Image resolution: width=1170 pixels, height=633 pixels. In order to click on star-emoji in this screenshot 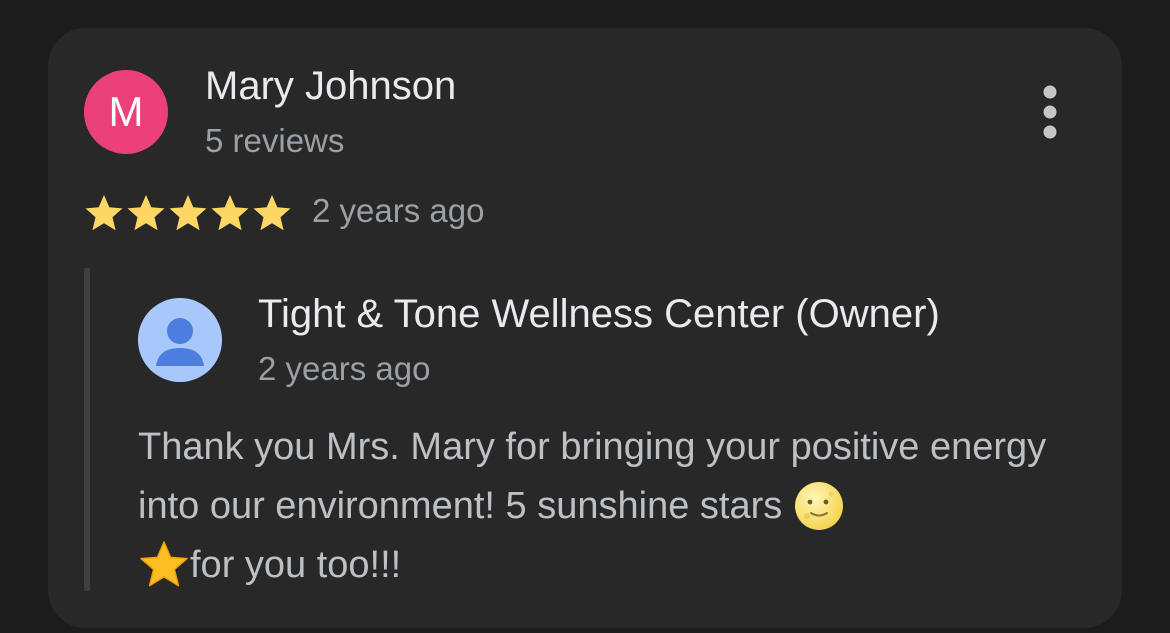, I will do `click(164, 565)`.